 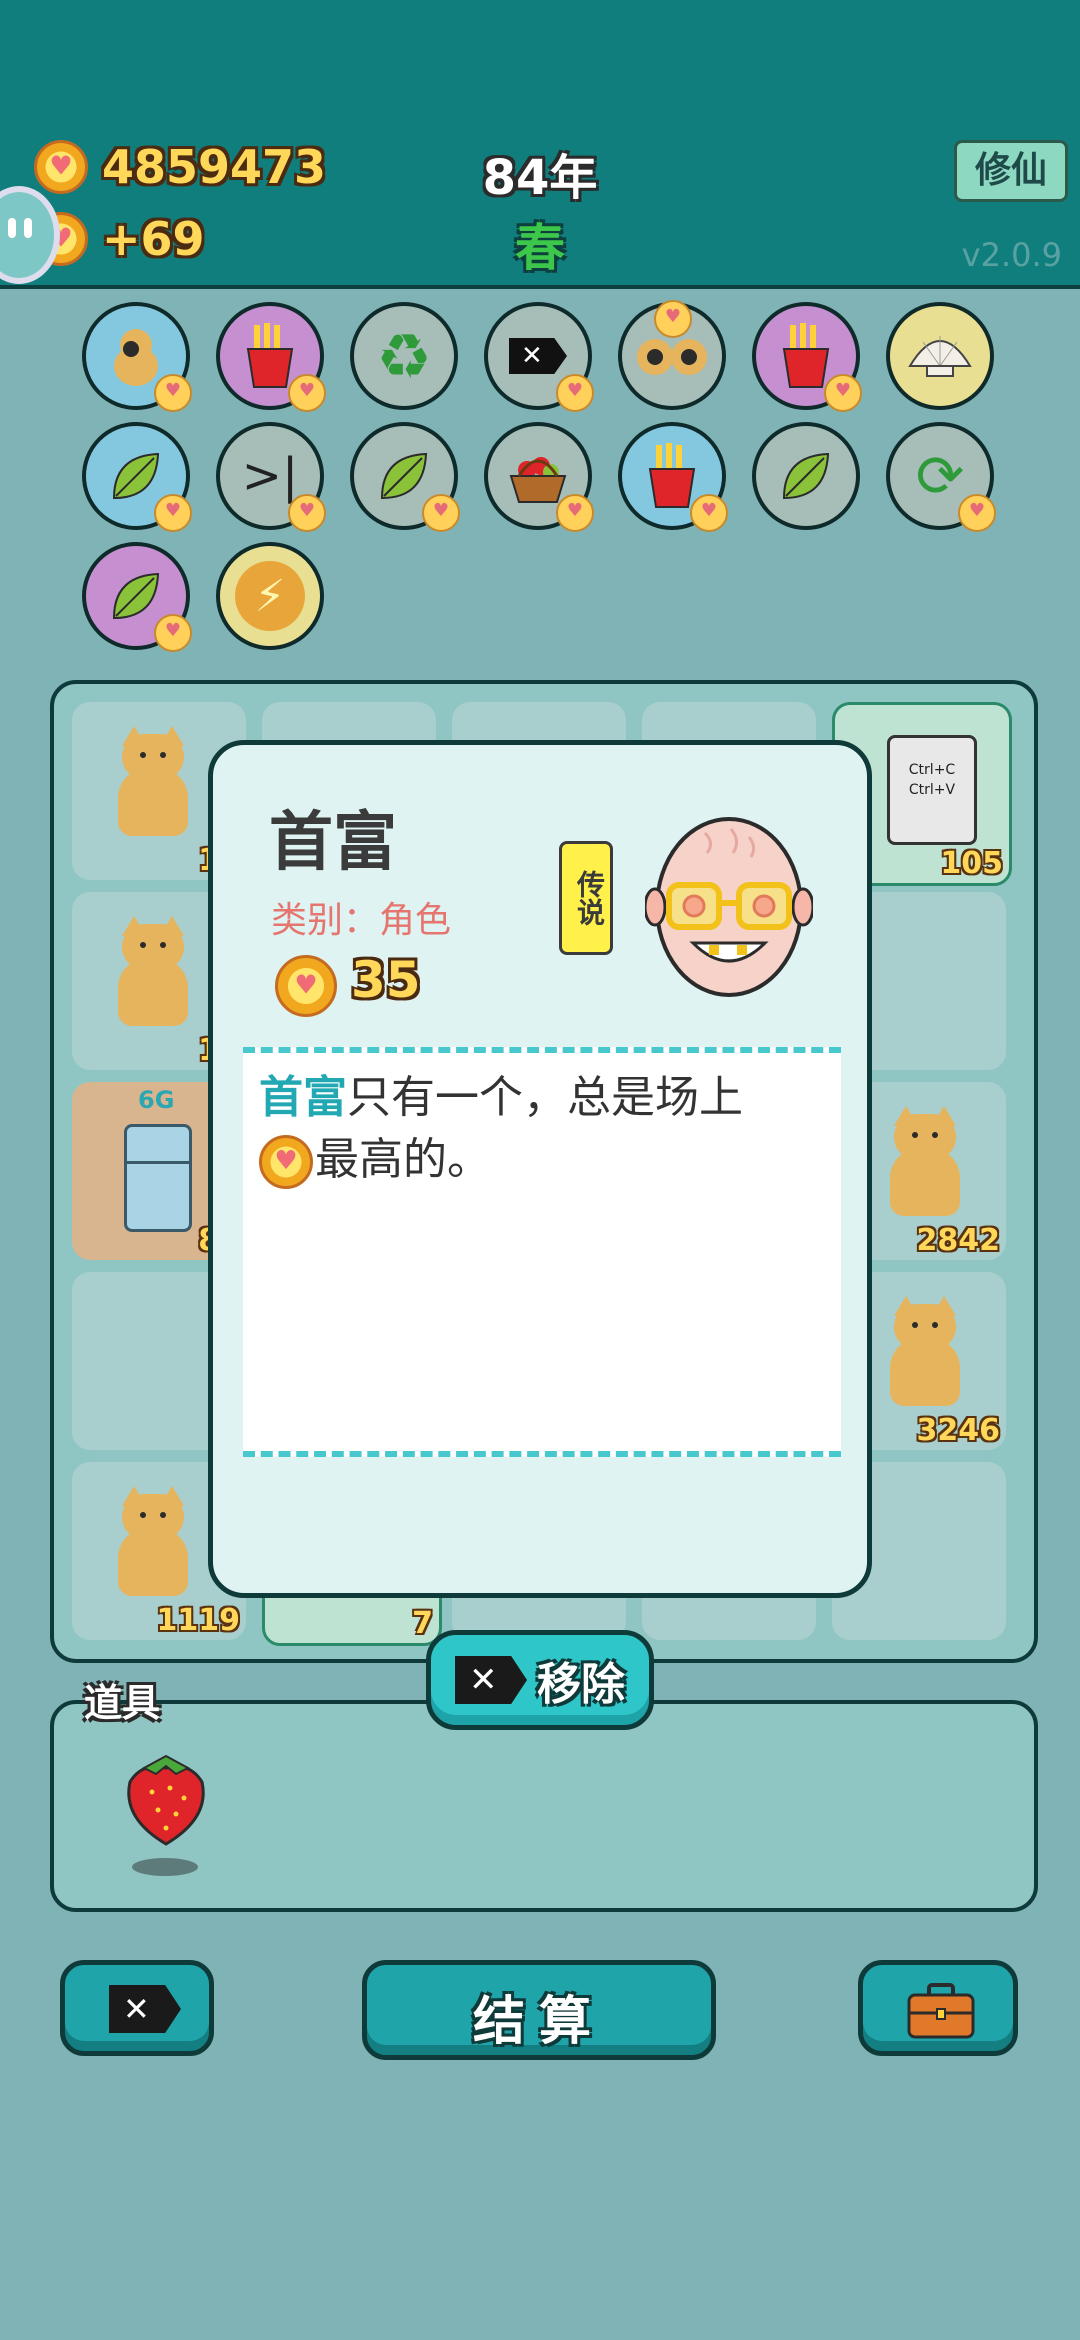 I want to click on card-description: 首富只有一个，总是场上 最高的。, so click(x=542, y=1252).